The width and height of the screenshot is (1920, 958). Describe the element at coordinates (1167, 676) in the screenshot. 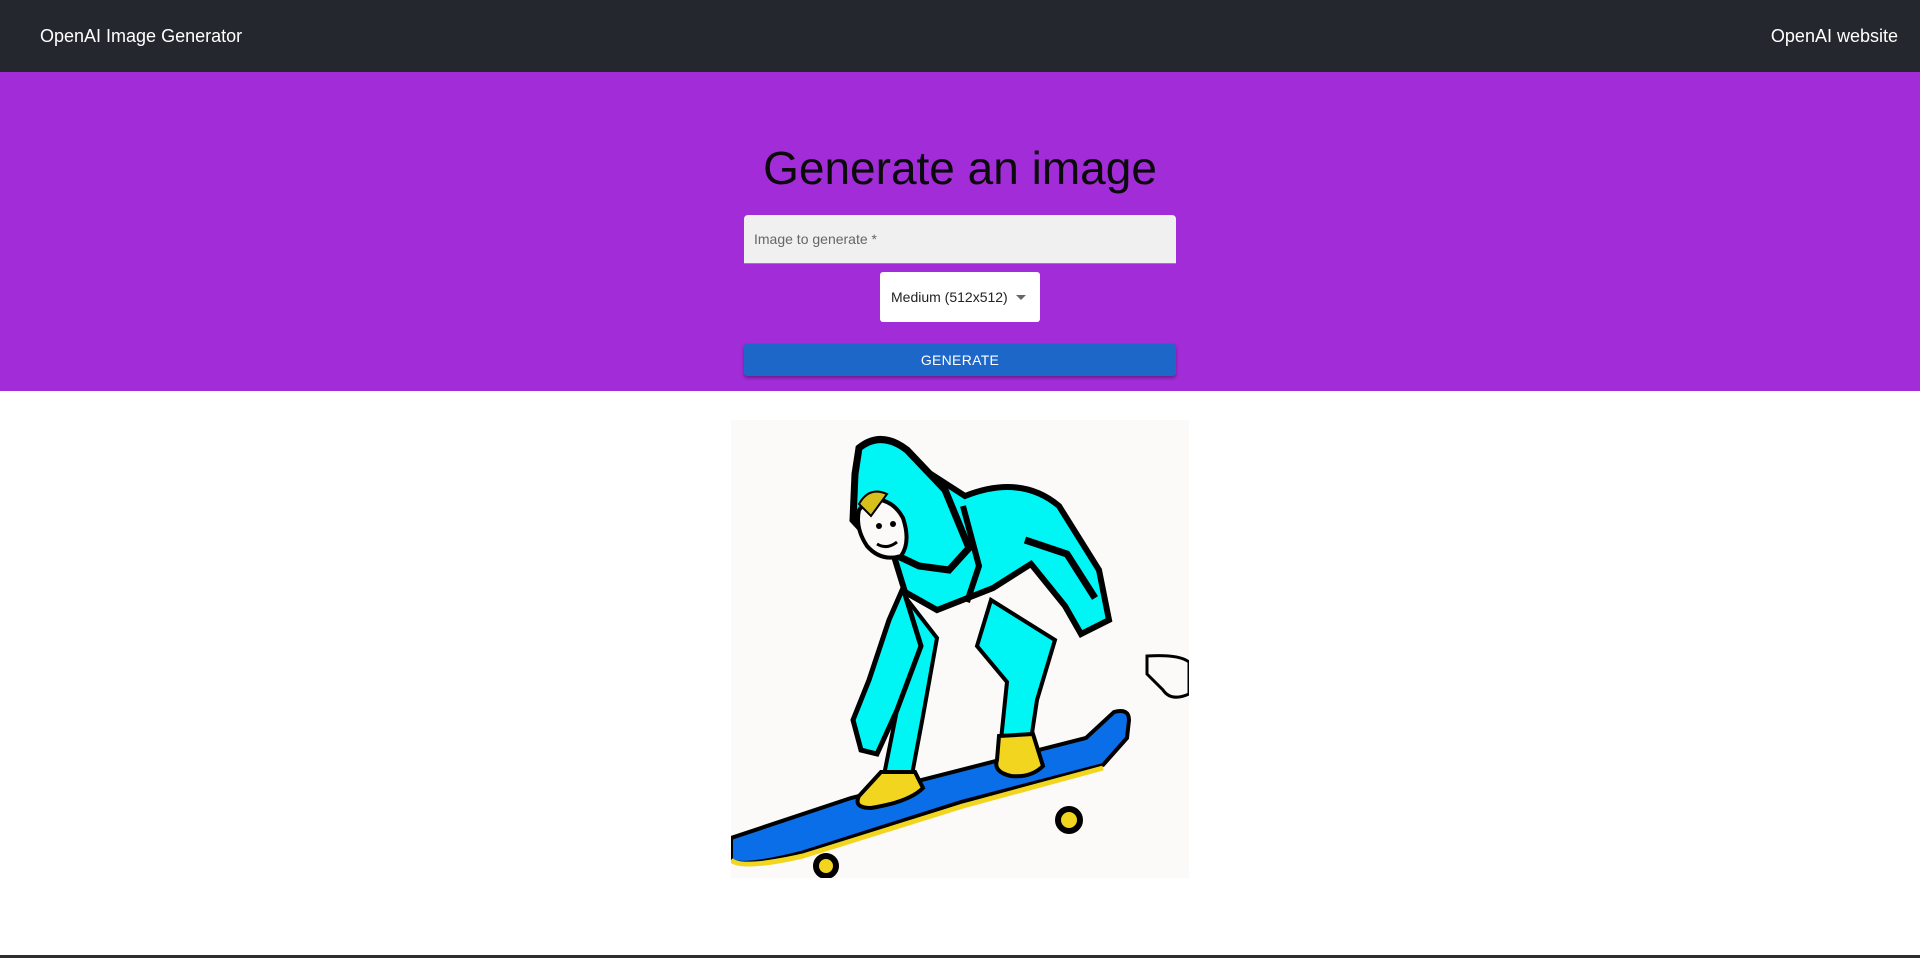

I see `hand` at that location.